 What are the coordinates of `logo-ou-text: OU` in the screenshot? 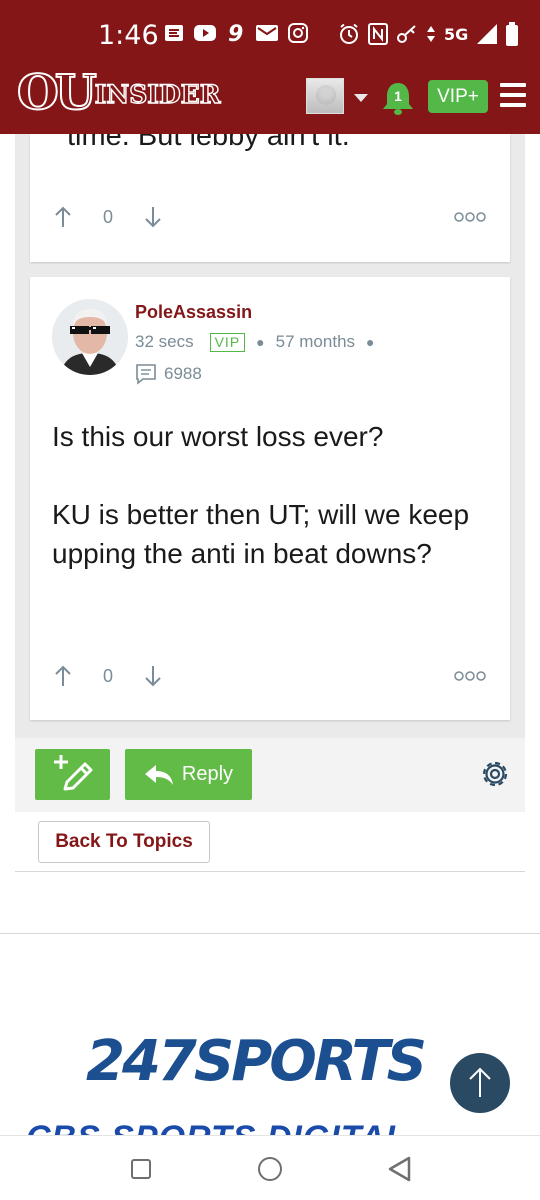 It's located at (57, 93).